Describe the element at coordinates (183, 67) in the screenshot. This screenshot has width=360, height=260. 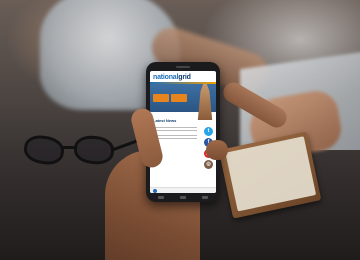
I see `phone-speaker` at that location.